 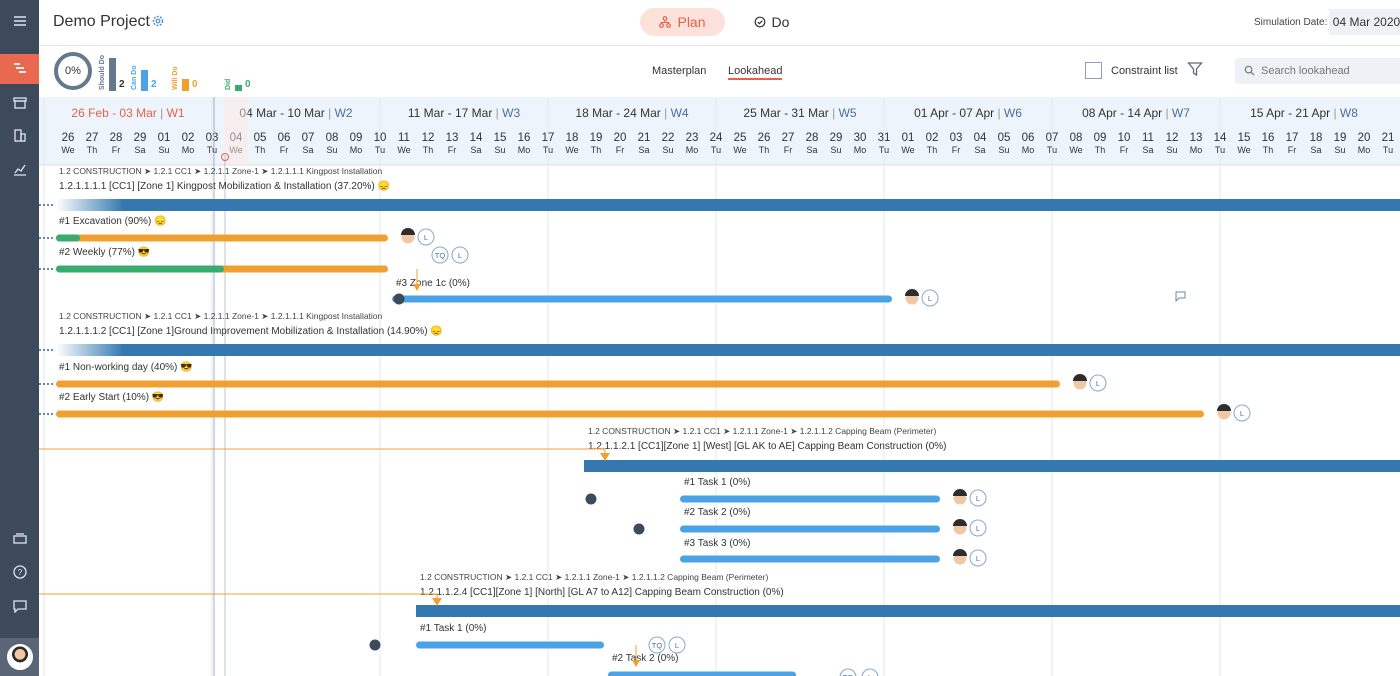 What do you see at coordinates (1330, 71) in the screenshot?
I see `search-input` at bounding box center [1330, 71].